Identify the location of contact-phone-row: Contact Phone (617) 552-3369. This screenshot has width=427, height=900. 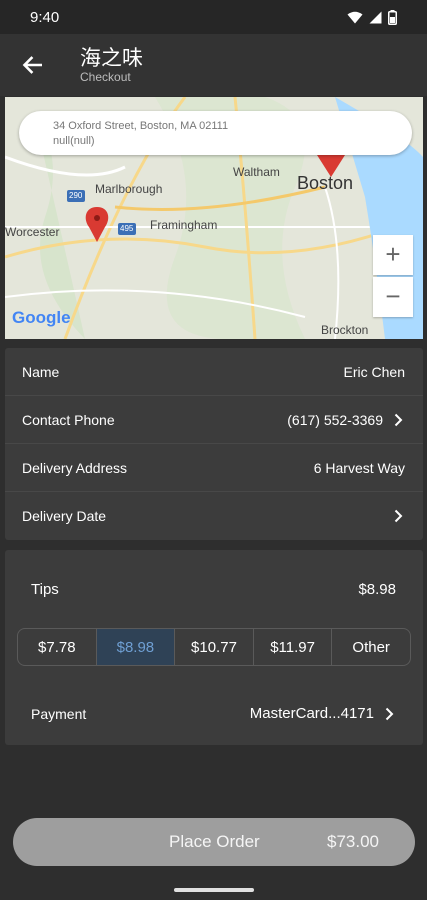
(214, 420).